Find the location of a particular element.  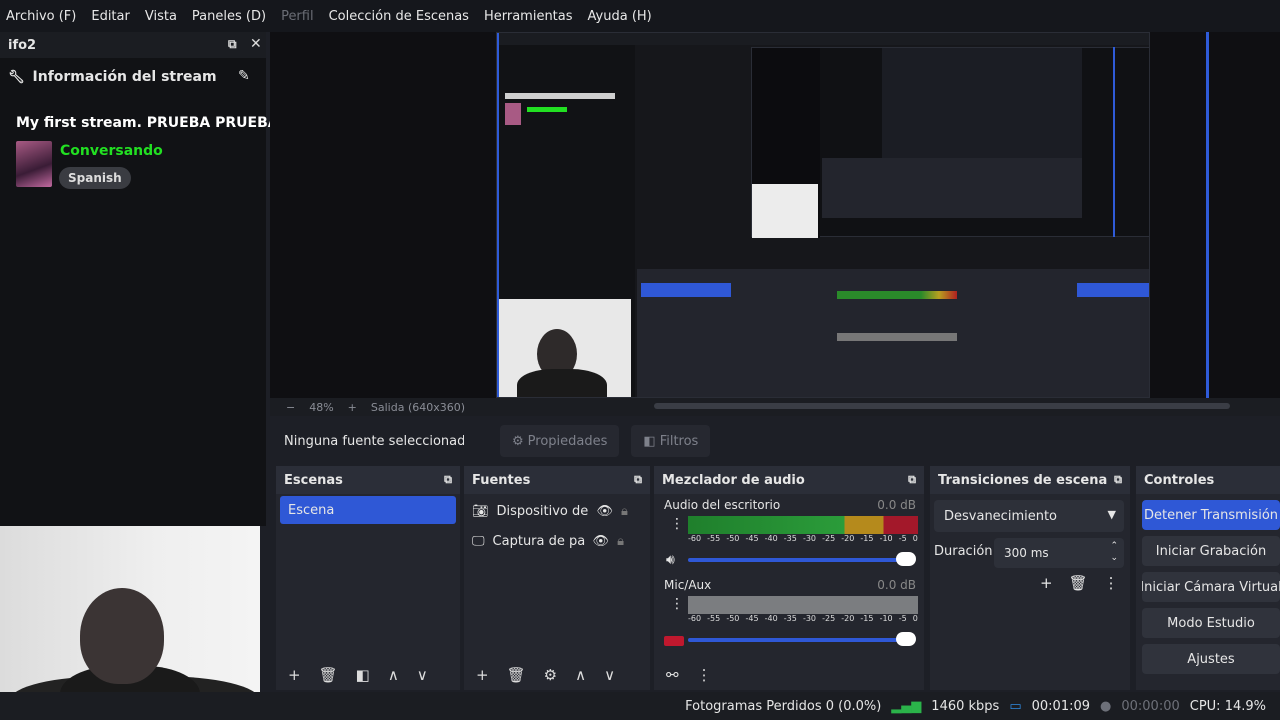

controls-header: Controles is located at coordinates (1208, 480).